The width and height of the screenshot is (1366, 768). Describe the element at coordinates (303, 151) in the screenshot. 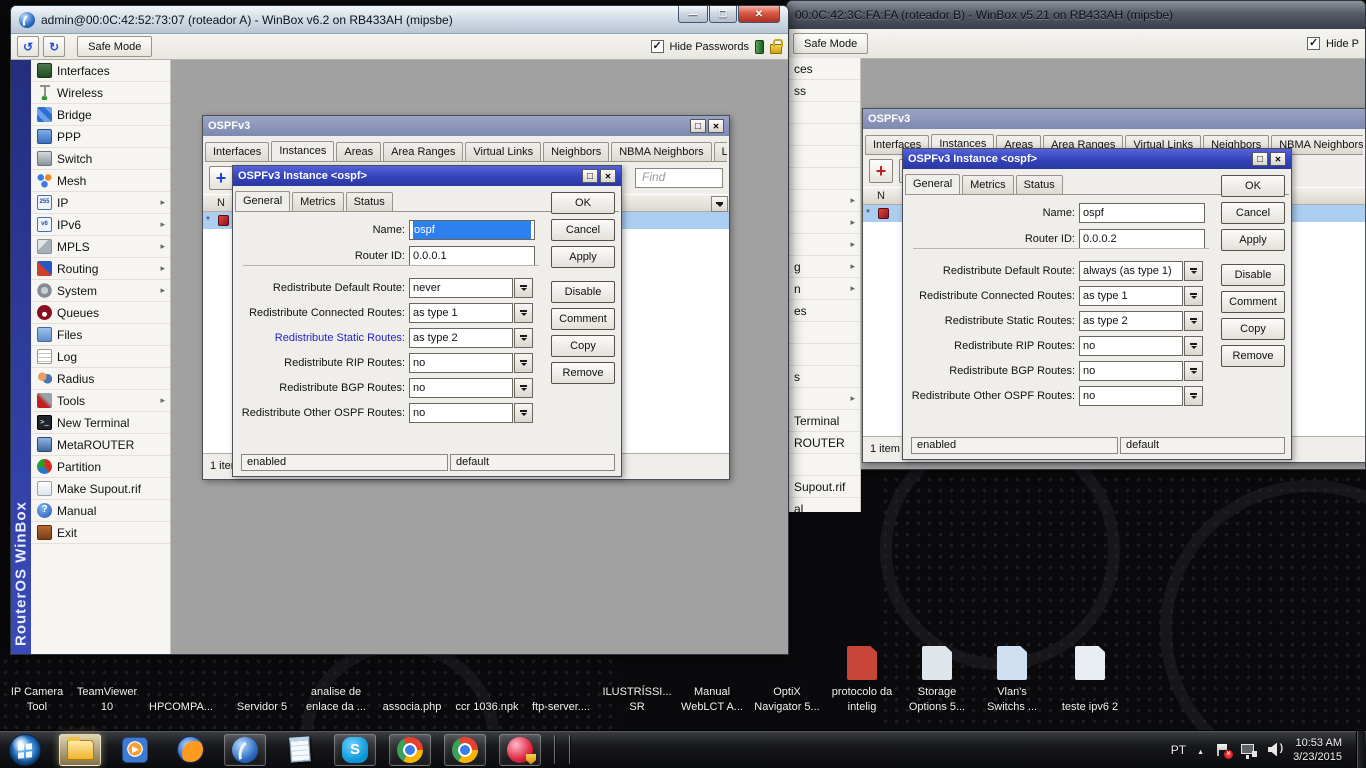

I see `tab-instances: Instances` at that location.